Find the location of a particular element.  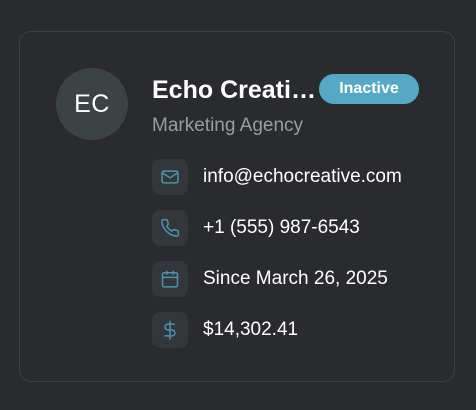

dollar-icon is located at coordinates (170, 330).